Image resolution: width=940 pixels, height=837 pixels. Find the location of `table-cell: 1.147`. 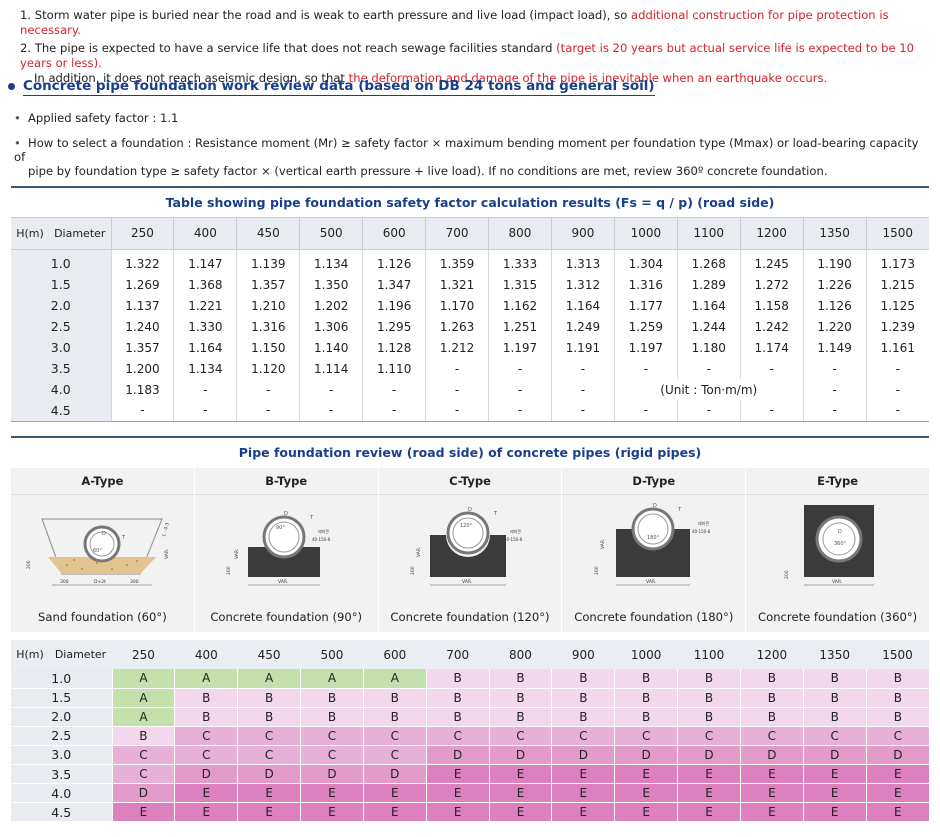

table-cell: 1.147 is located at coordinates (205, 261).